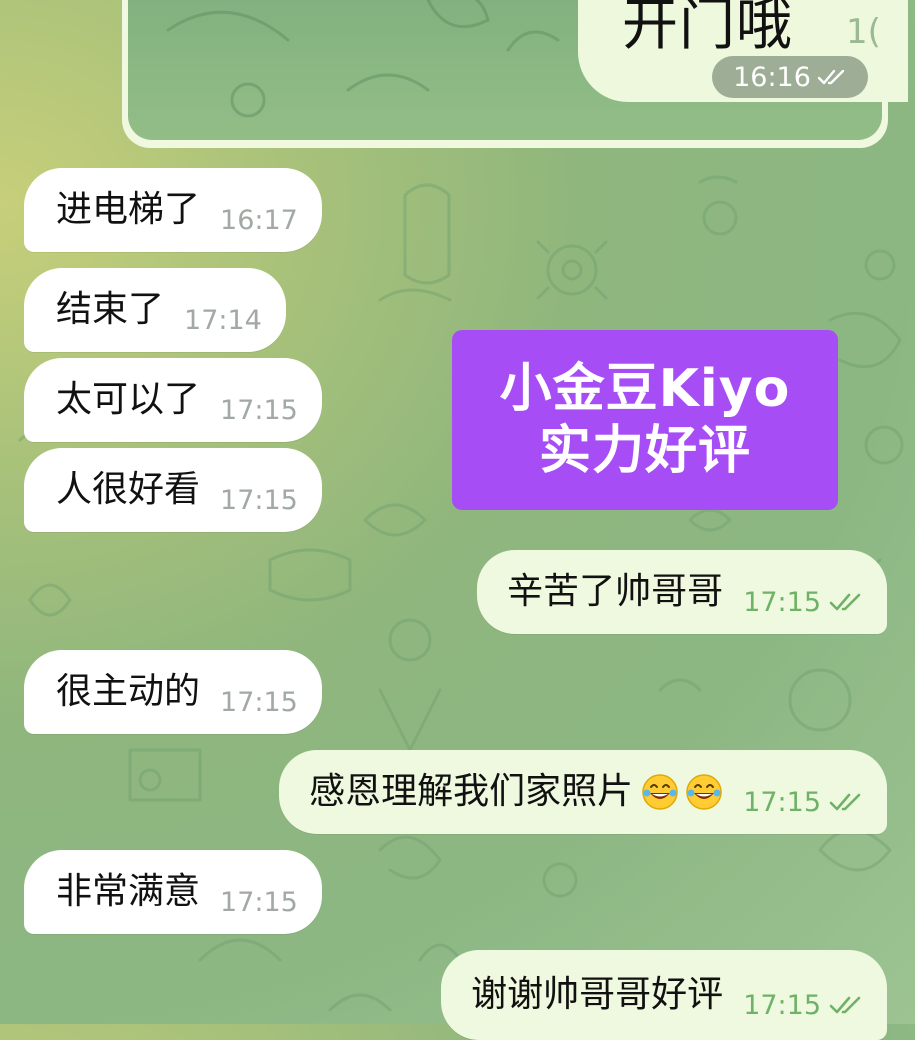  What do you see at coordinates (259, 220) in the screenshot?
I see `message-time: 16:17` at bounding box center [259, 220].